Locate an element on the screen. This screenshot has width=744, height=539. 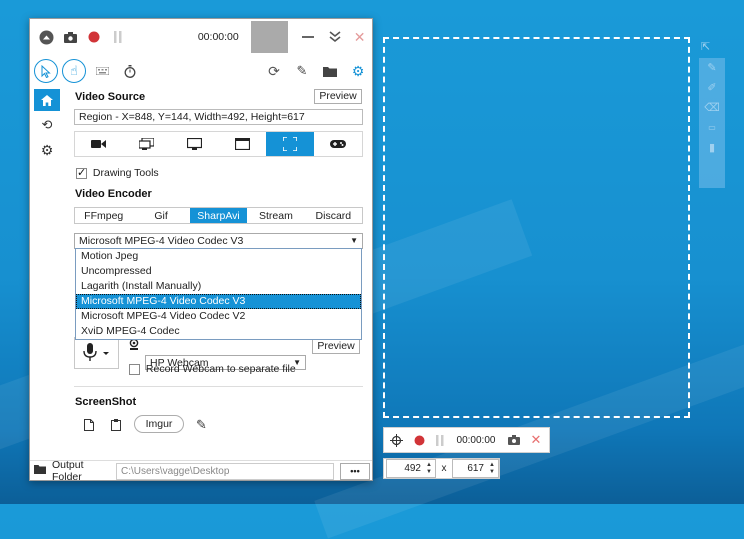
crosshair-icon is located at coordinates (396, 440).